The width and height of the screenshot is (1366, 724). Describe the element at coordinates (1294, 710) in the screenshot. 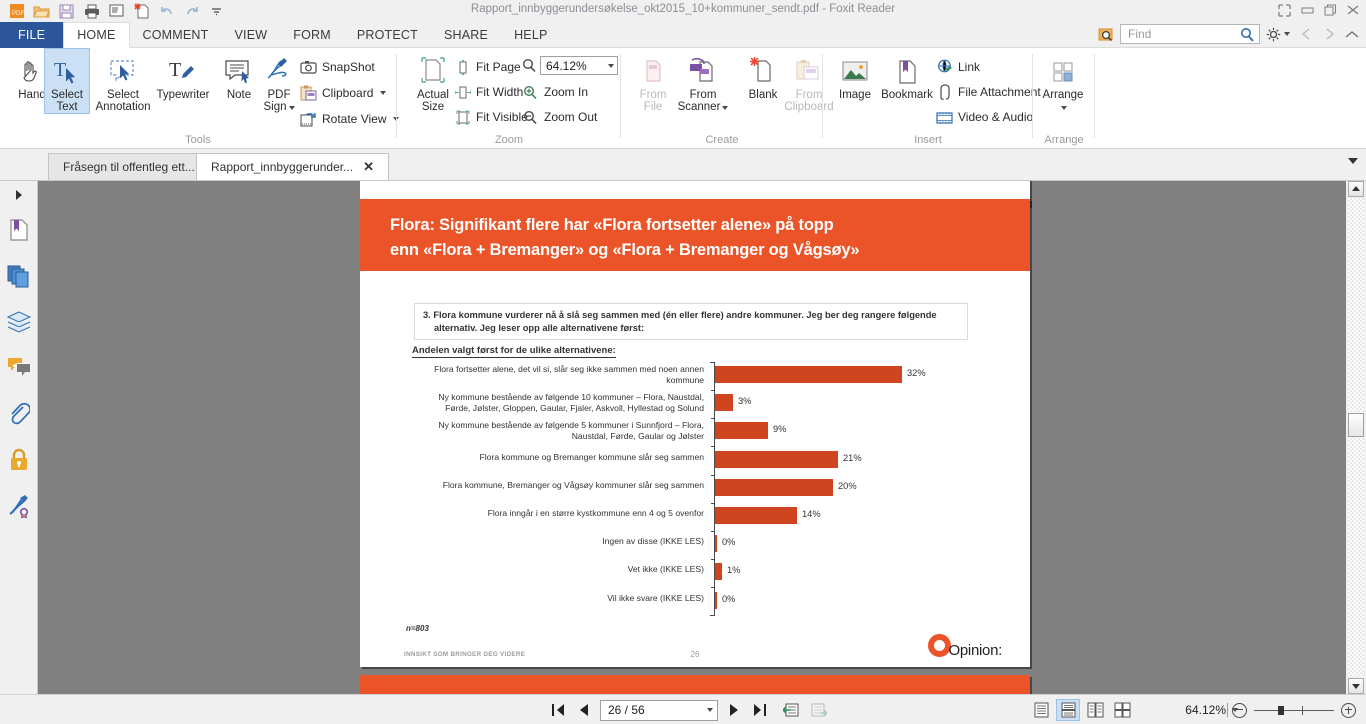

I see `zoom-slider-track` at that location.